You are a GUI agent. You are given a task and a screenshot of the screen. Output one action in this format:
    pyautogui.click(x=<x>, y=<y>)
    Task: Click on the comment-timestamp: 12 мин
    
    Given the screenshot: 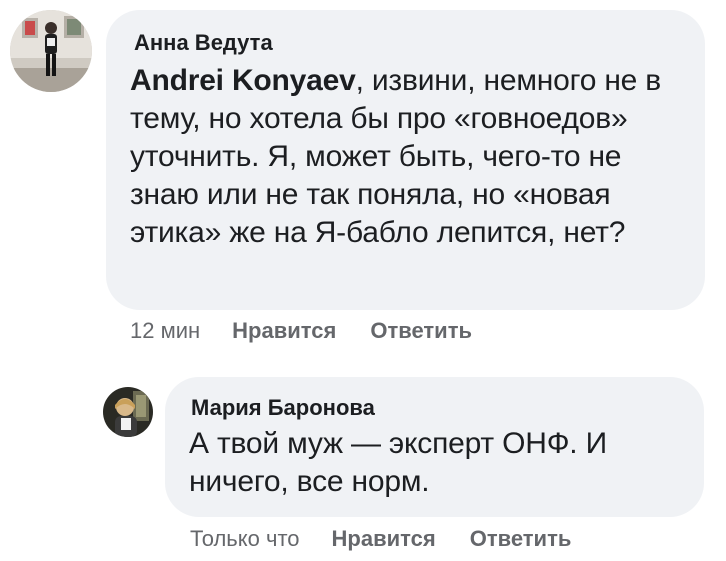 What is the action you would take?
    pyautogui.click(x=165, y=331)
    